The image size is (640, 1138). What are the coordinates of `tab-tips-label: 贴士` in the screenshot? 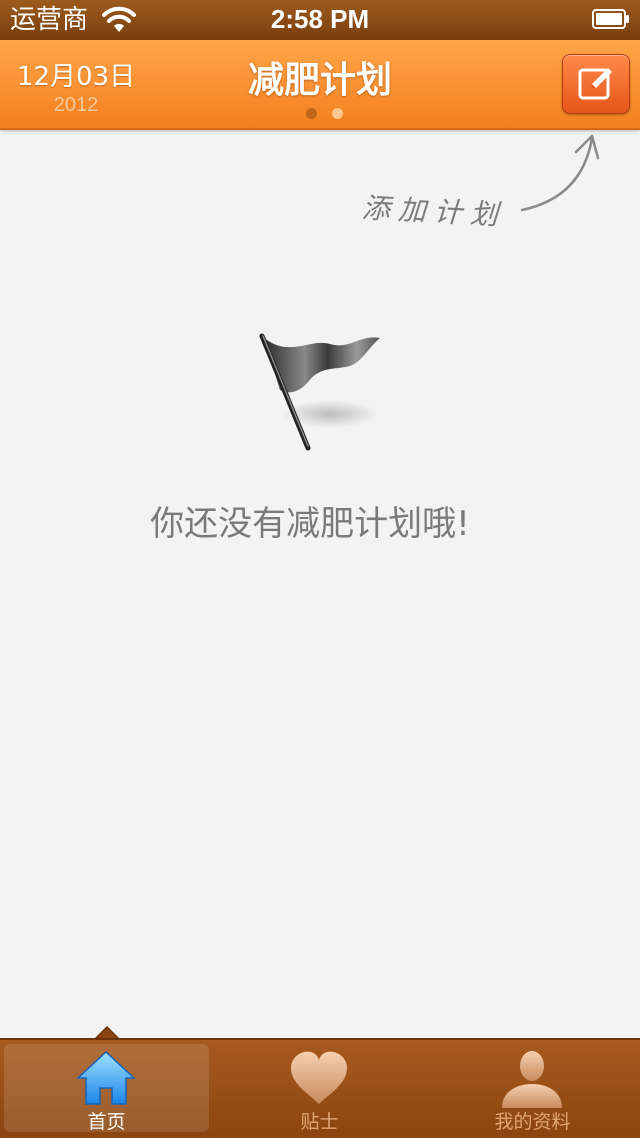 It's located at (319, 1122).